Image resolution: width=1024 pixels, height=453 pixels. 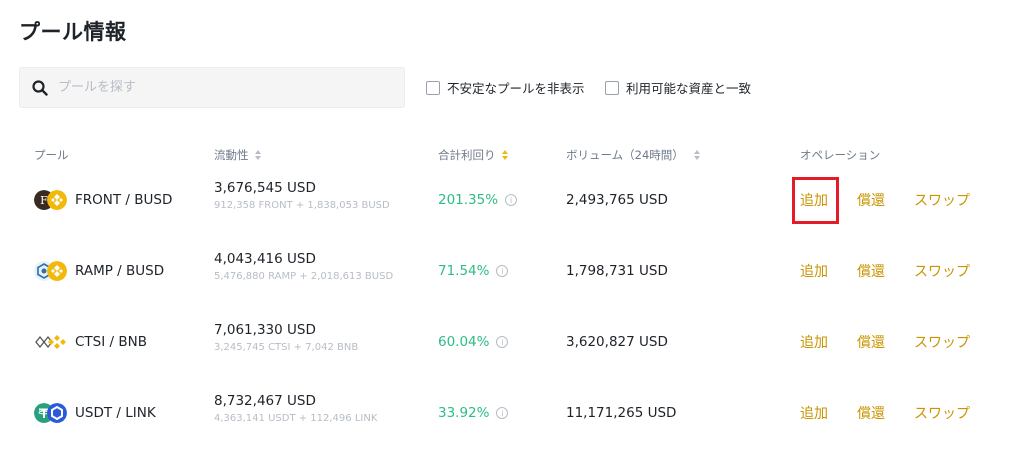 What do you see at coordinates (473, 155) in the screenshot?
I see `column-header-apr: 合計利回り` at bounding box center [473, 155].